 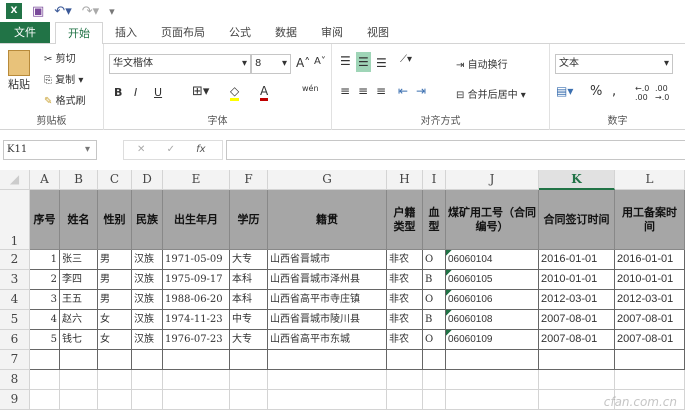 I want to click on comma-button: ,, so click(x=614, y=91).